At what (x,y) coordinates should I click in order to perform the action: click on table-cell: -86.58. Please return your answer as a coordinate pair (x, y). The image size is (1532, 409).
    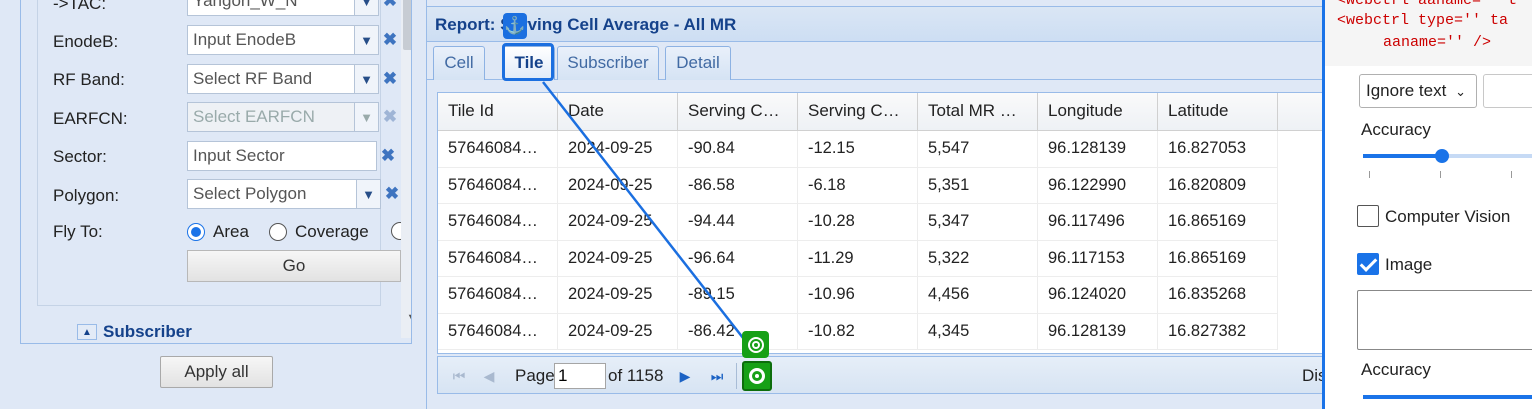
    Looking at the image, I should click on (738, 185).